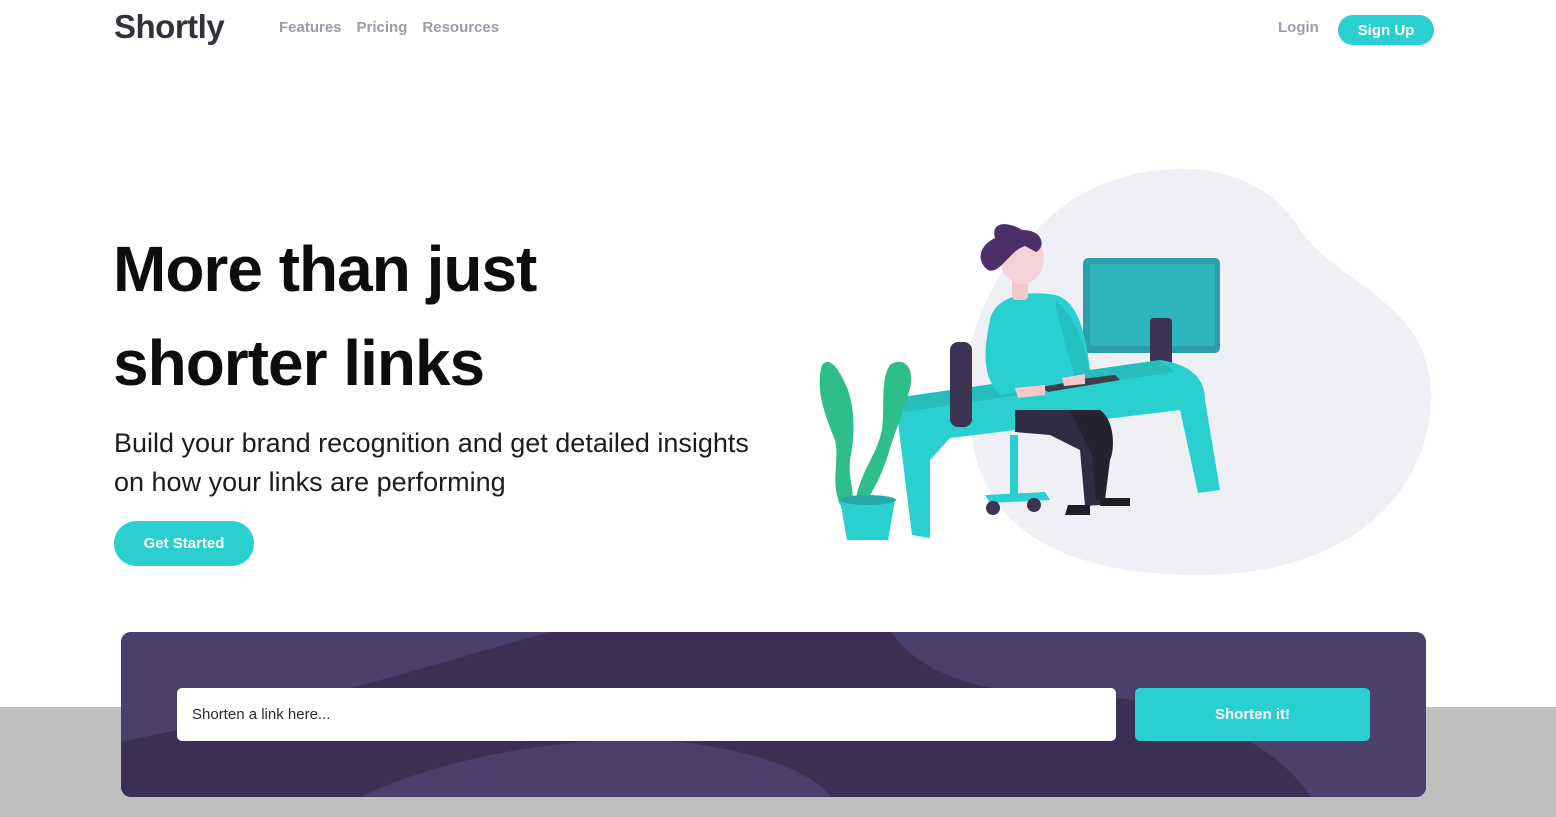 The width and height of the screenshot is (1556, 817). I want to click on hero-title: More than just shorter links, so click(325, 316).